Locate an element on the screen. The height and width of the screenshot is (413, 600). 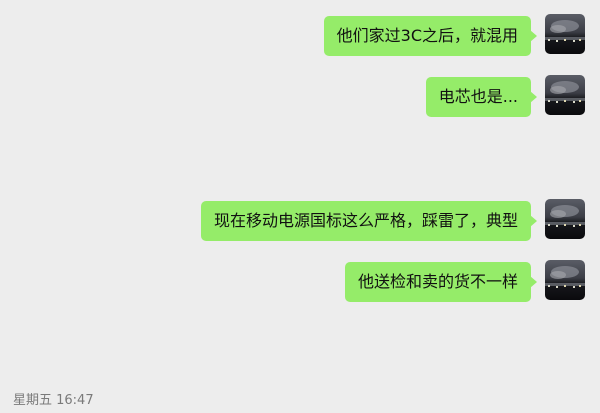
timestamp: 星期五 16:47 is located at coordinates (53, 400).